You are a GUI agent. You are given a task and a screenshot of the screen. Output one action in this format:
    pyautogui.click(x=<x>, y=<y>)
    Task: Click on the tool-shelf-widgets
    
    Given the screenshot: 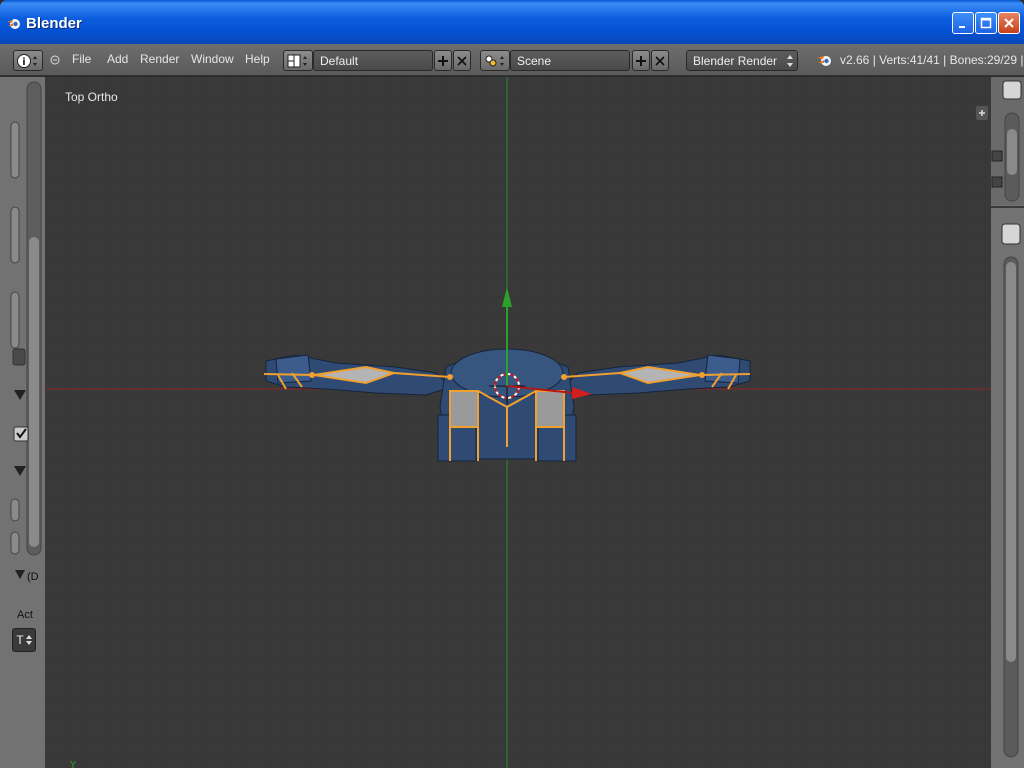 What is the action you would take?
    pyautogui.click(x=26, y=330)
    